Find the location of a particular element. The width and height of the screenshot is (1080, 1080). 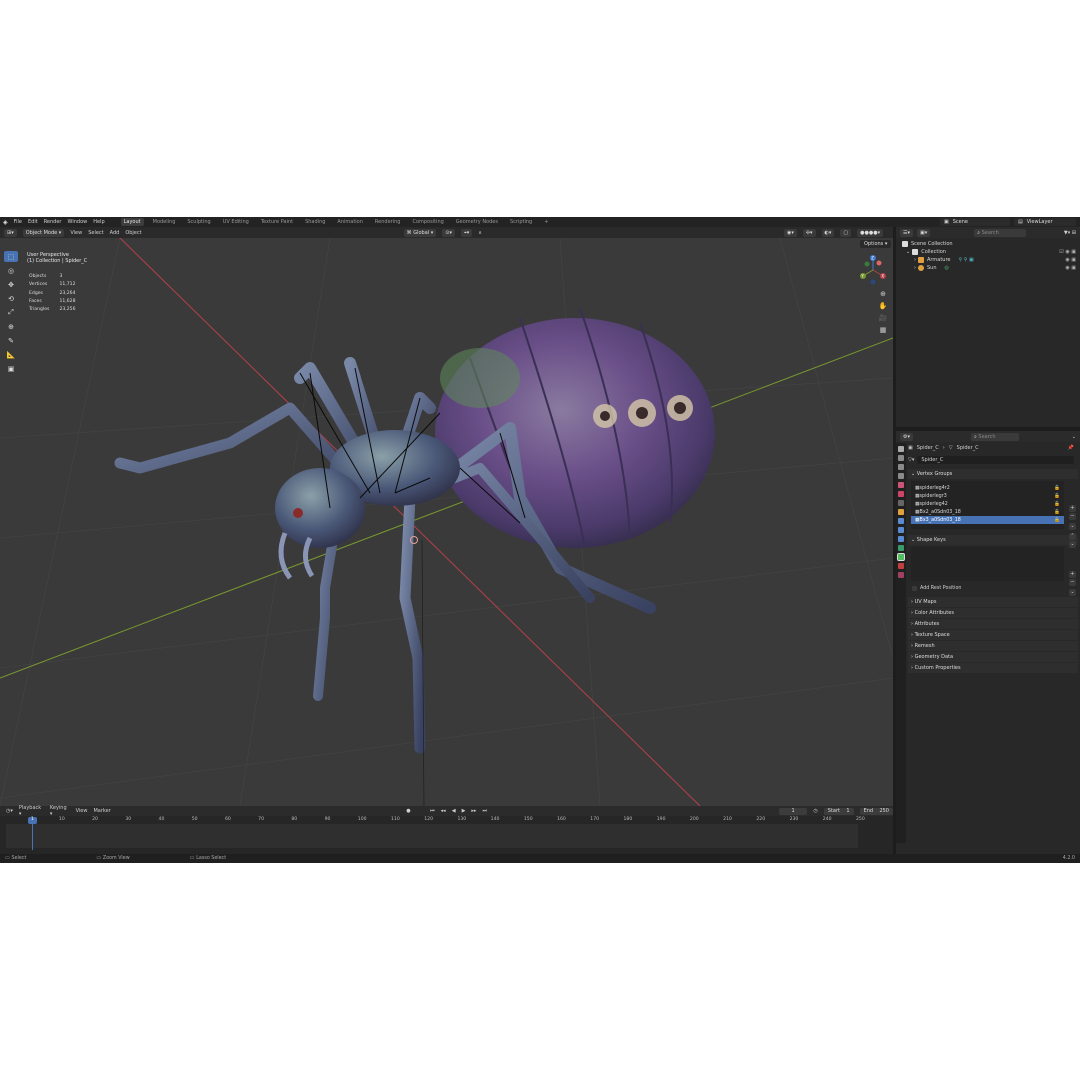

properties-search: ⌕ Search is located at coordinates (995, 436).